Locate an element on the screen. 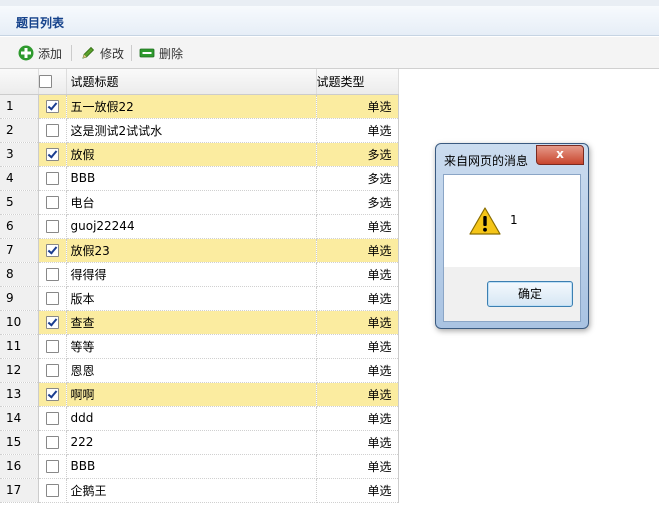 Image resolution: width=659 pixels, height=515 pixels. table-row: 10 查查 单选 is located at coordinates (199, 322).